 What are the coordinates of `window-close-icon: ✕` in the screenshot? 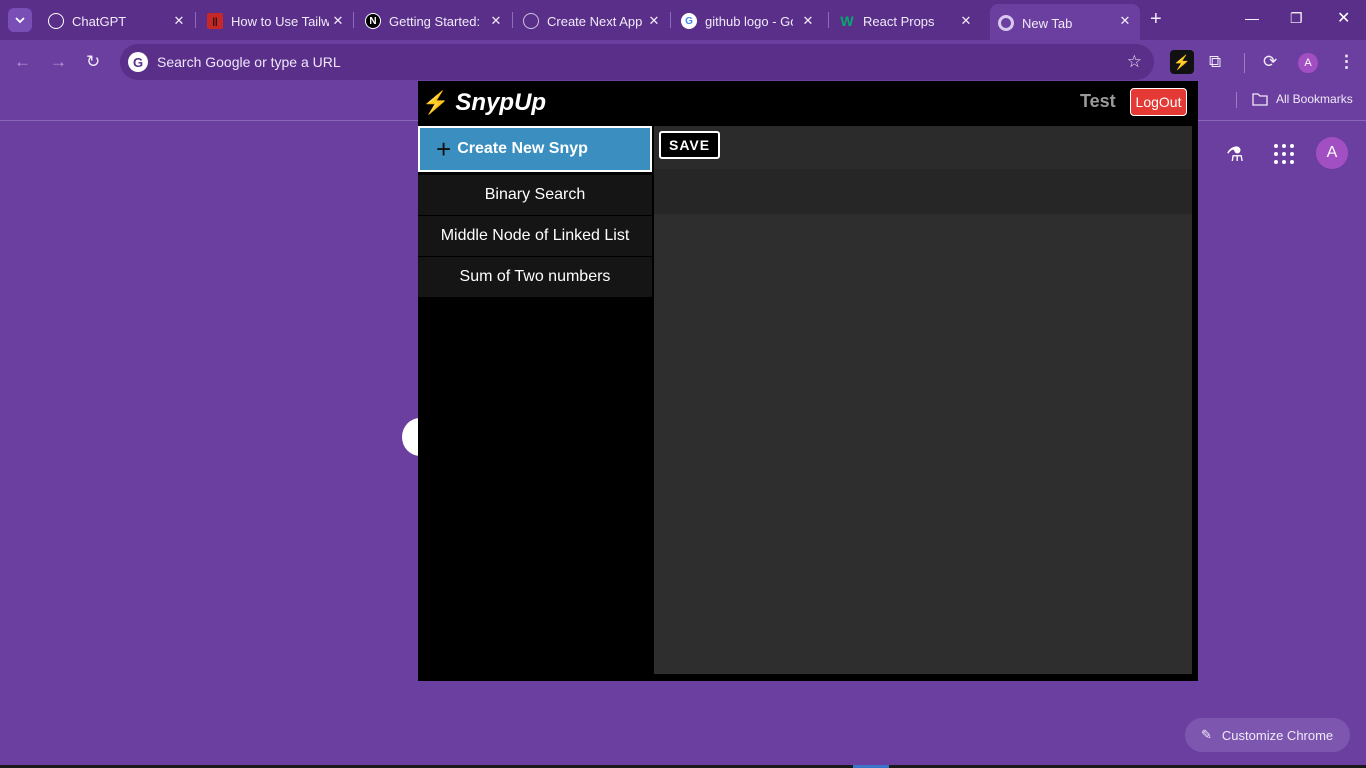 It's located at (1343, 18).